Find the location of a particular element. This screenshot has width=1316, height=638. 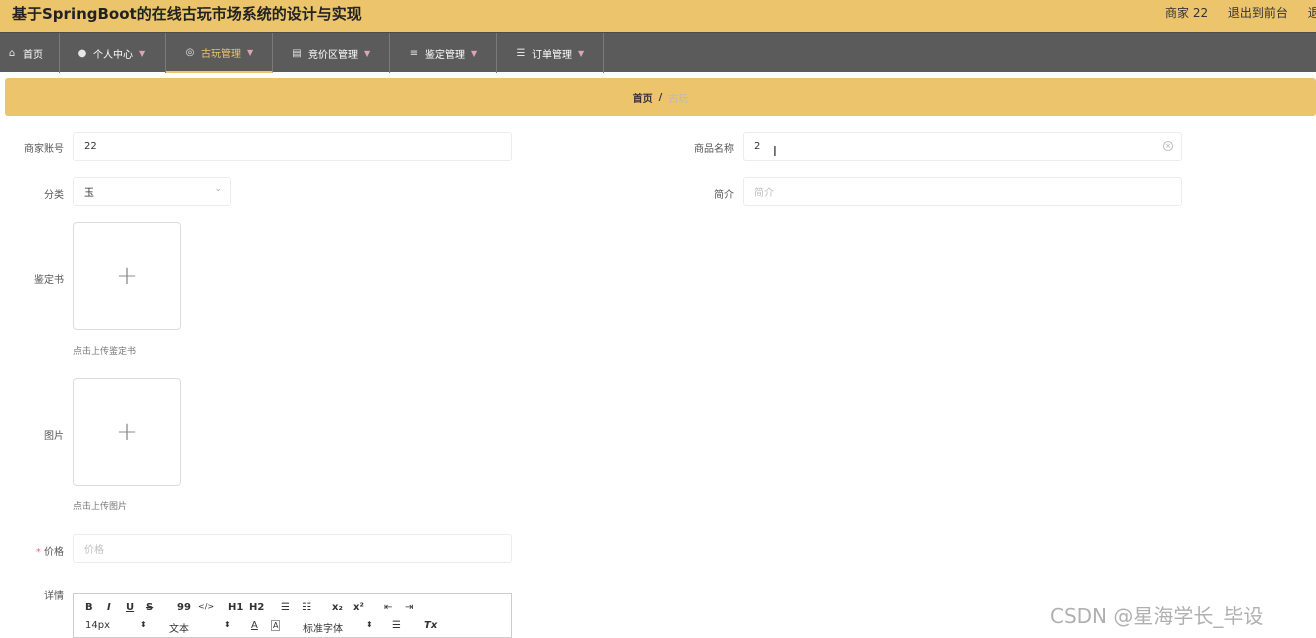

detail-label: 详情 is located at coordinates (54, 596).